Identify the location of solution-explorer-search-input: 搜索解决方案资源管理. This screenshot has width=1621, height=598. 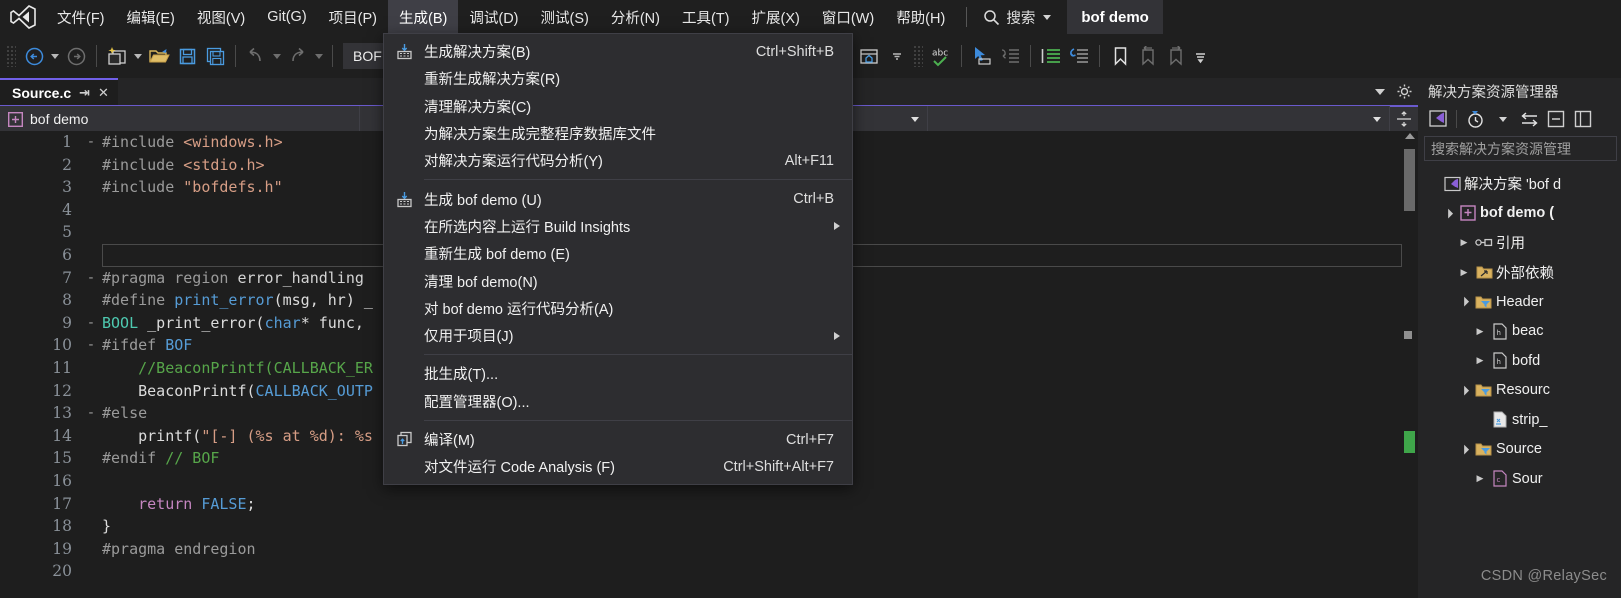
(1520, 148).